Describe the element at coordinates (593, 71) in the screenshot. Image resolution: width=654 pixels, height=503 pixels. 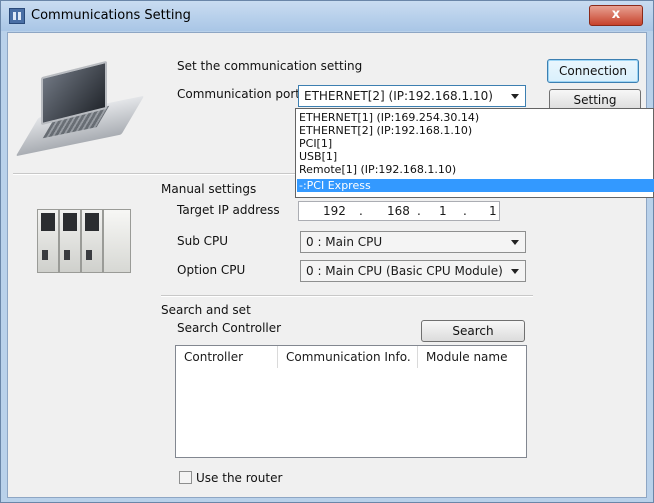
I see `connection-button: Connection` at that location.